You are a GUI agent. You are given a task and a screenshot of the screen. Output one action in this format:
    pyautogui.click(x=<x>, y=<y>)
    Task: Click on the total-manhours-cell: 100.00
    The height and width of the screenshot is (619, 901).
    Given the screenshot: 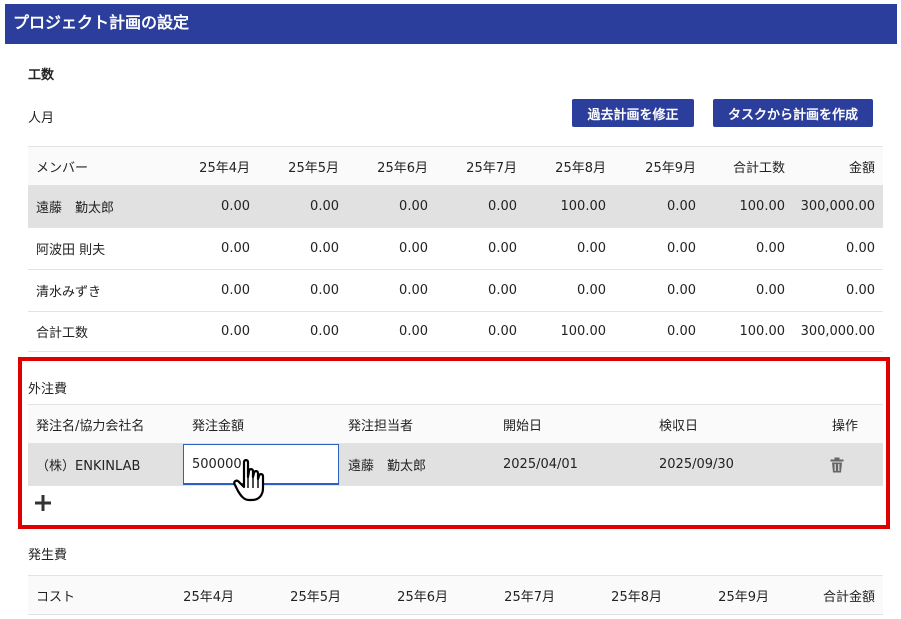 What is the action you would take?
    pyautogui.click(x=762, y=206)
    